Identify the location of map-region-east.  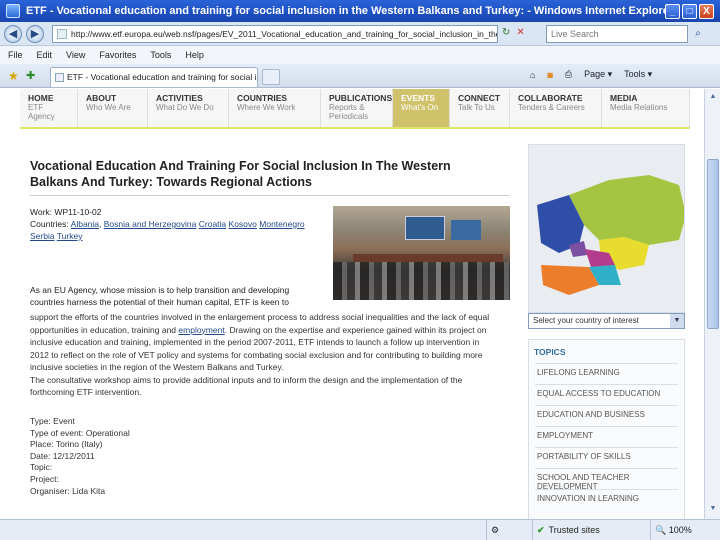
(626, 210).